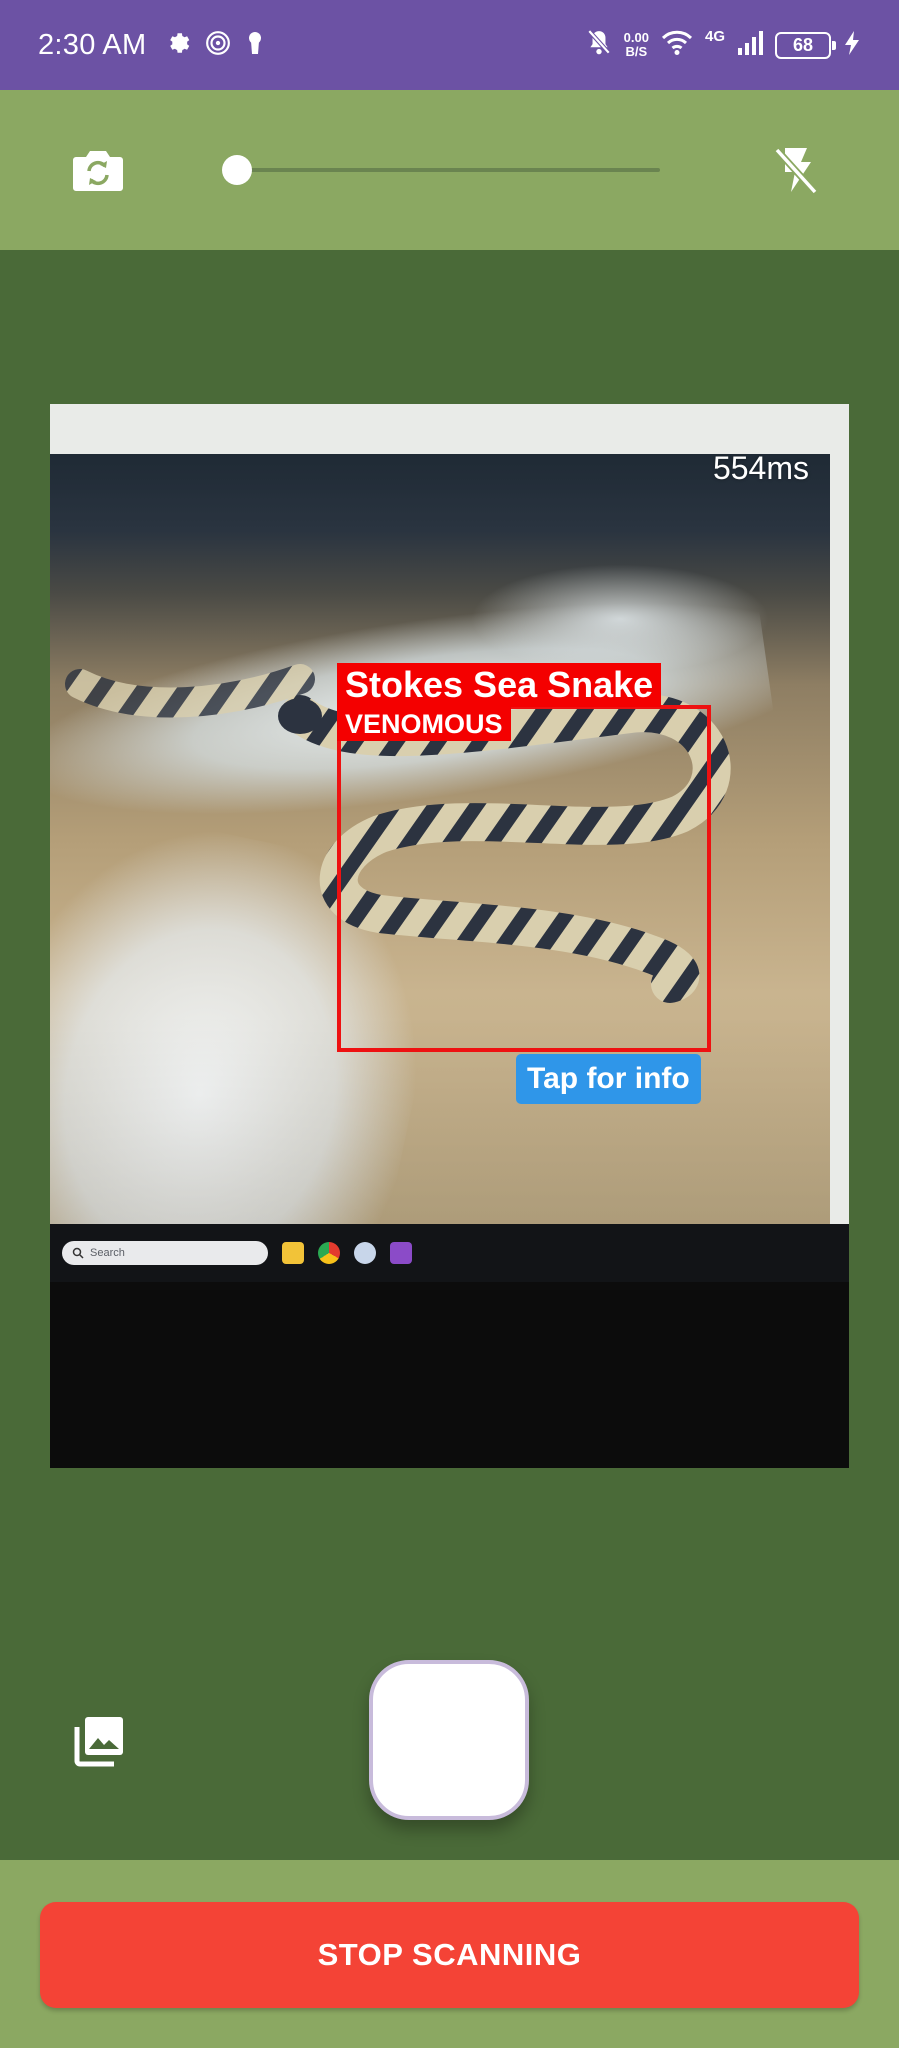  I want to click on taskbar-search-text: Search, so click(107, 1253).